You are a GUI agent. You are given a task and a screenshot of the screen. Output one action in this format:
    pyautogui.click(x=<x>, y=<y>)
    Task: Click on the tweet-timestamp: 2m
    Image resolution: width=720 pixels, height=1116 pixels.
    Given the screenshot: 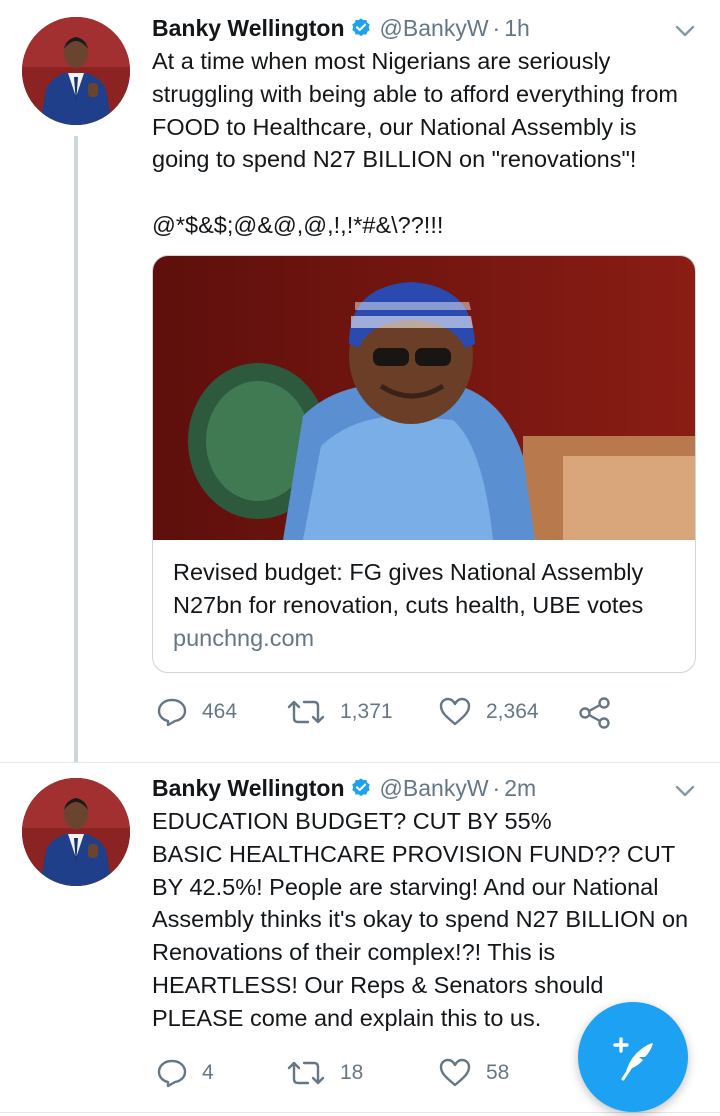 What is the action you would take?
    pyautogui.click(x=520, y=788)
    